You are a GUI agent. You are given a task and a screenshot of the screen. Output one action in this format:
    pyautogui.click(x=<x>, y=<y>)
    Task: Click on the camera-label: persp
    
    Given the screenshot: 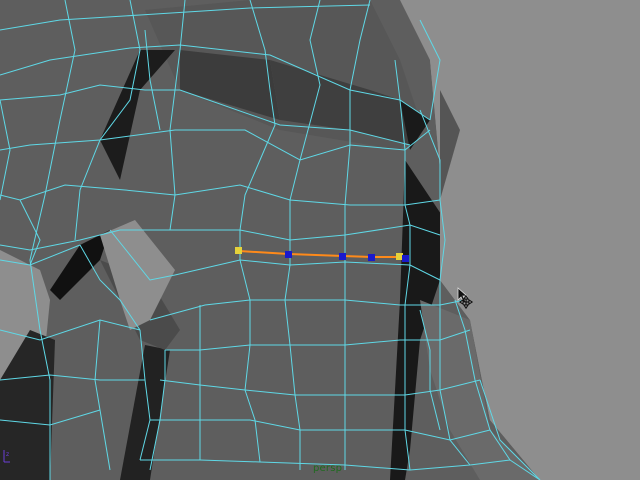 What is the action you would take?
    pyautogui.click(x=328, y=468)
    